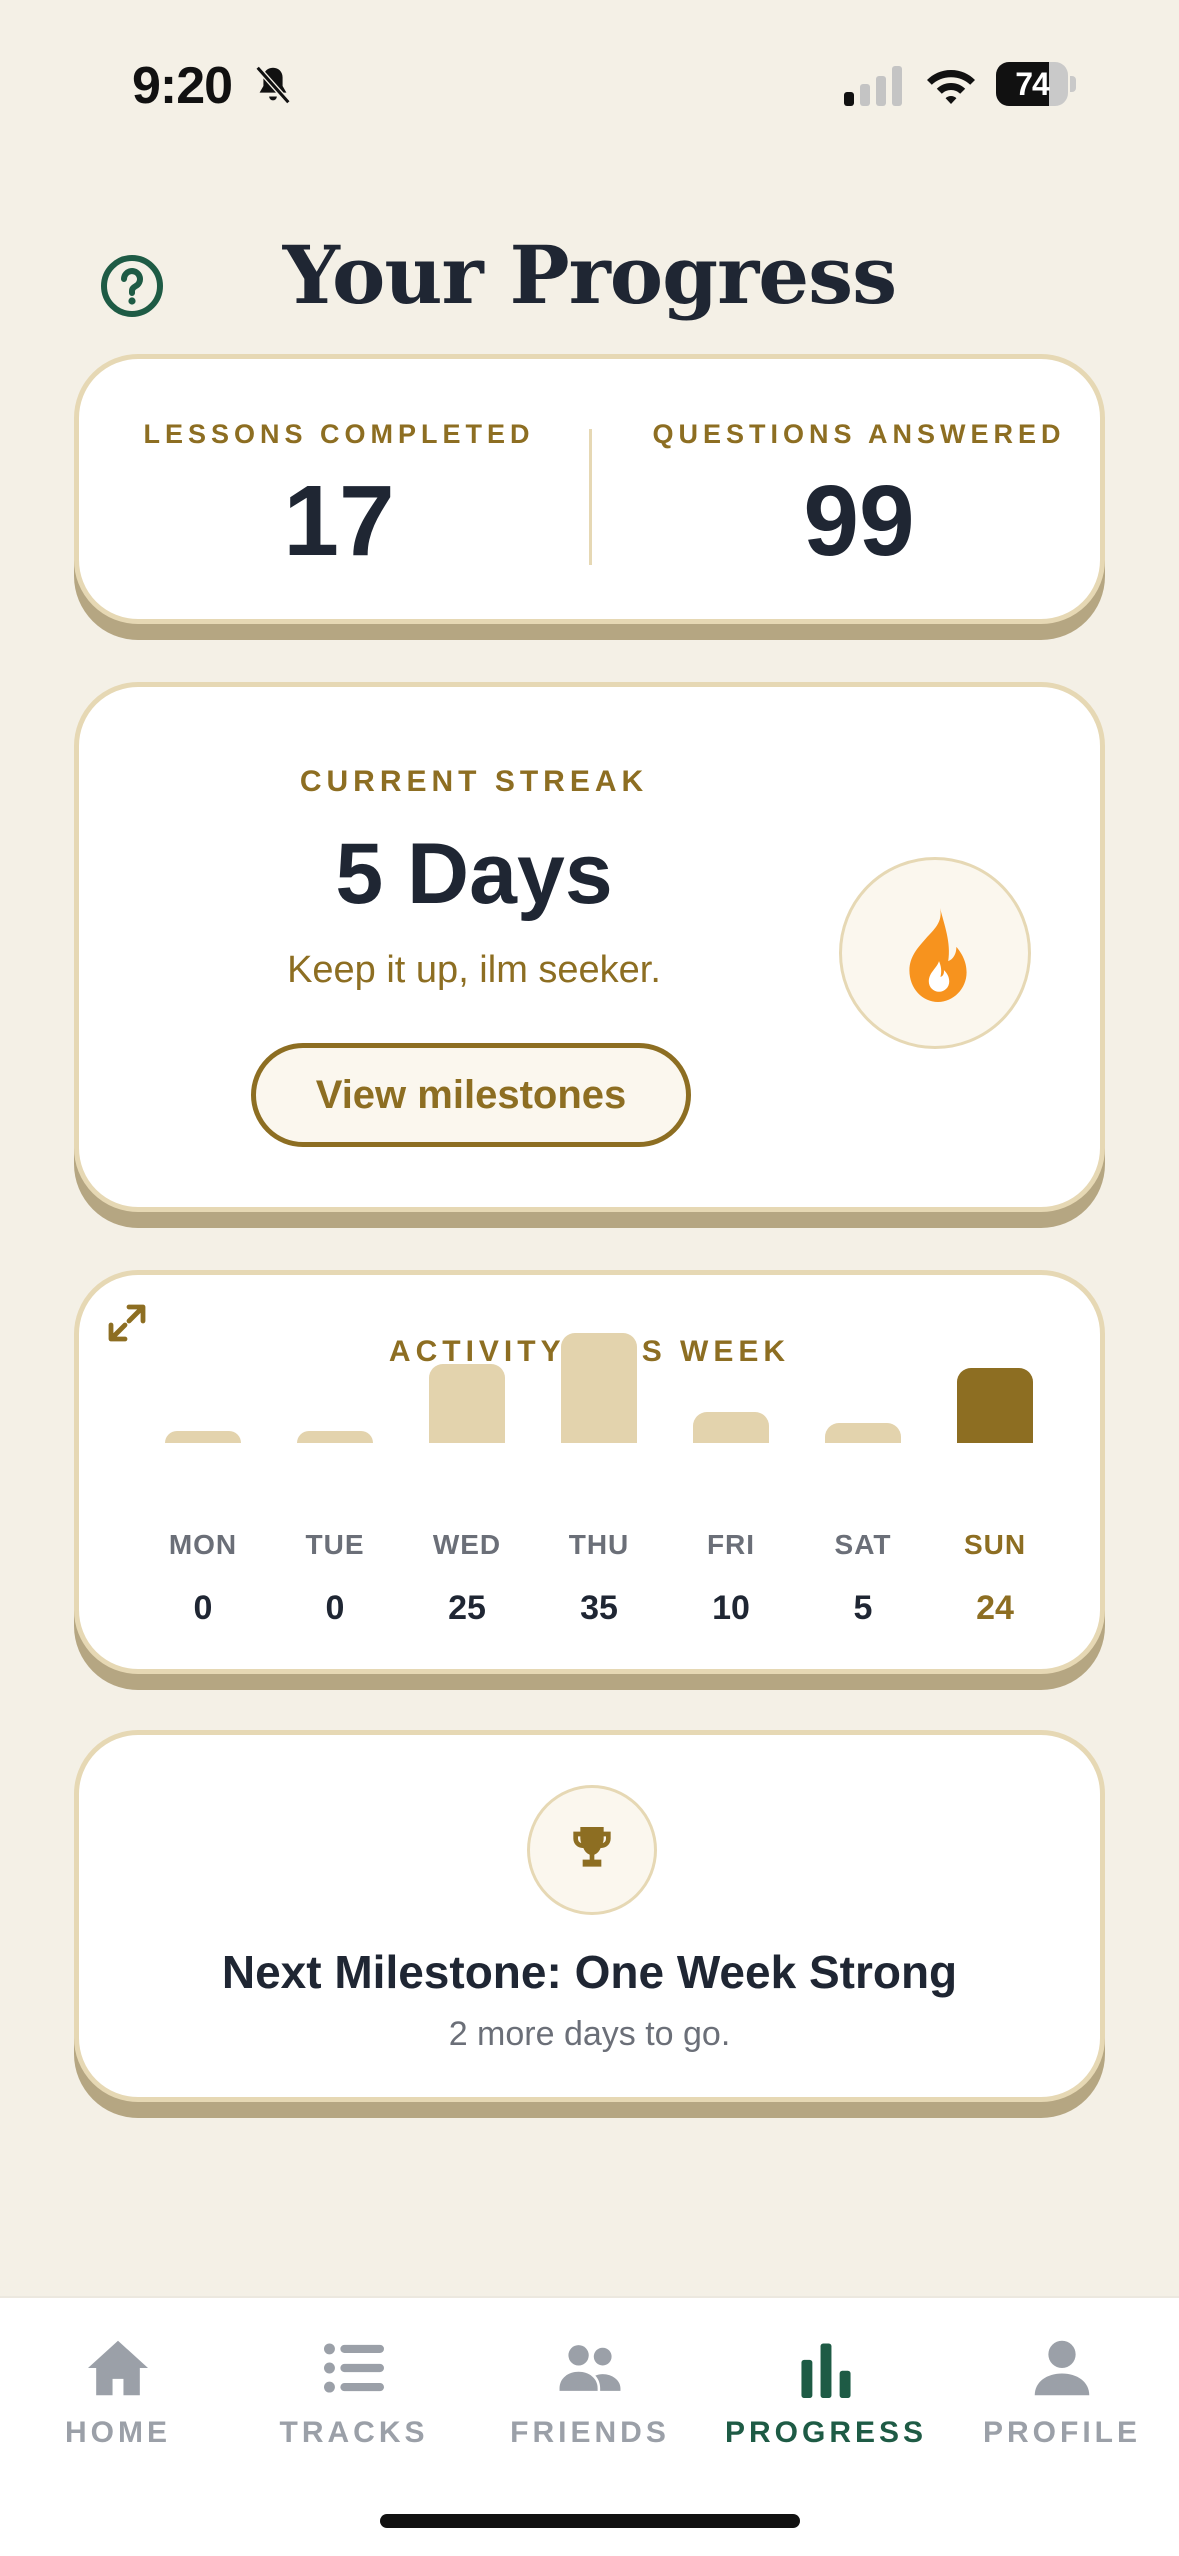 This screenshot has height=2556, width=1179. I want to click on home-icon, so click(118, 2368).